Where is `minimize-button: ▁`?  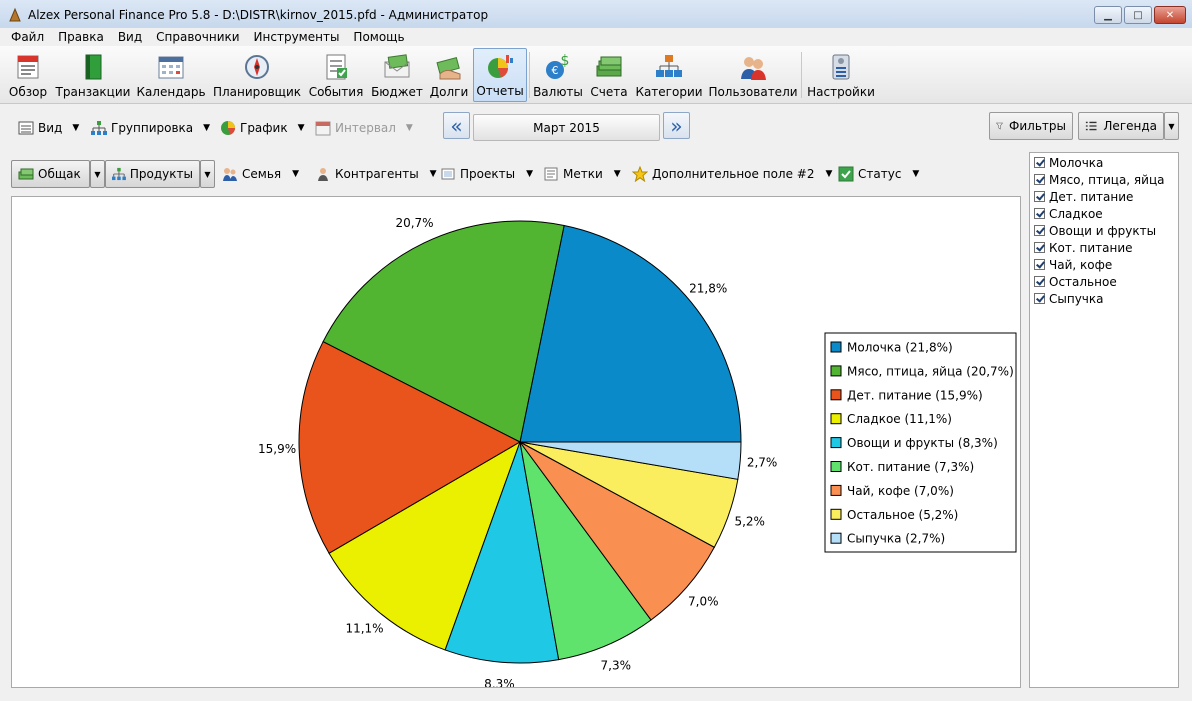 minimize-button: ▁ is located at coordinates (1108, 15).